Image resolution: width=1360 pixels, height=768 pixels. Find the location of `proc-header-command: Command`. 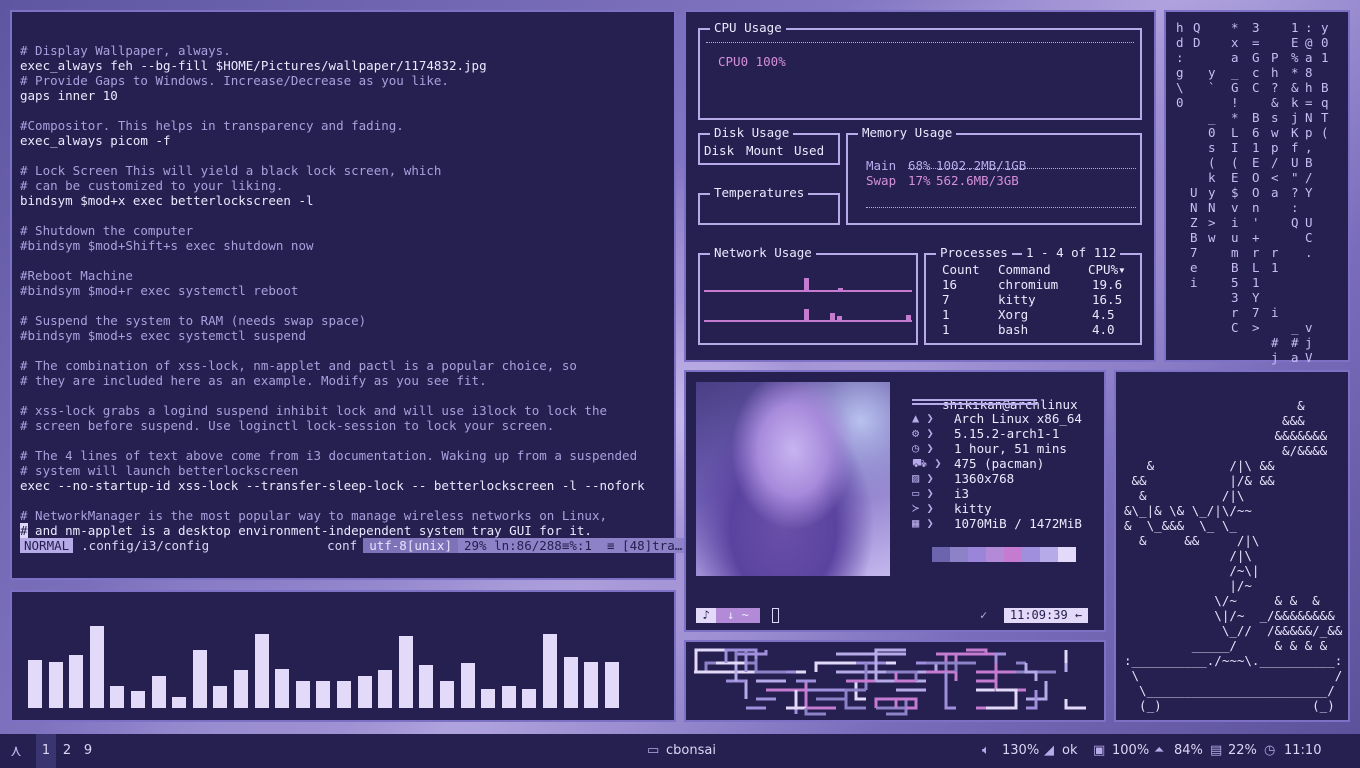

proc-header-command: Command is located at coordinates (1024, 269).